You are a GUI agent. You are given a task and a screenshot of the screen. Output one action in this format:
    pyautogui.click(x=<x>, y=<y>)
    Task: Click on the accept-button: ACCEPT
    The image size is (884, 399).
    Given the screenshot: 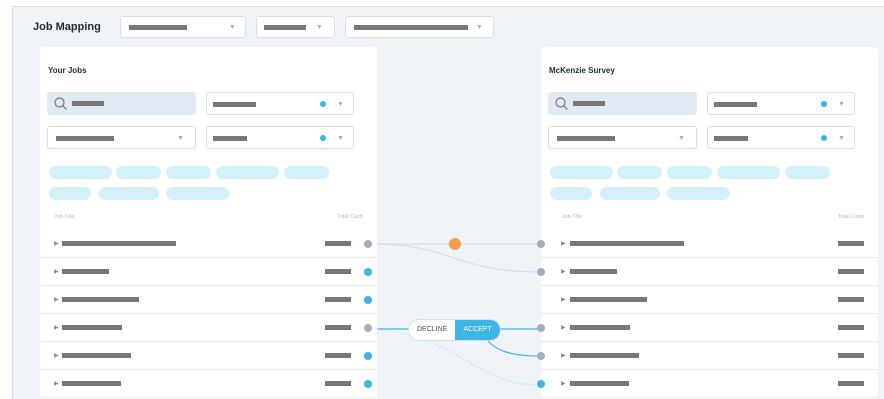 What is the action you would take?
    pyautogui.click(x=477, y=330)
    